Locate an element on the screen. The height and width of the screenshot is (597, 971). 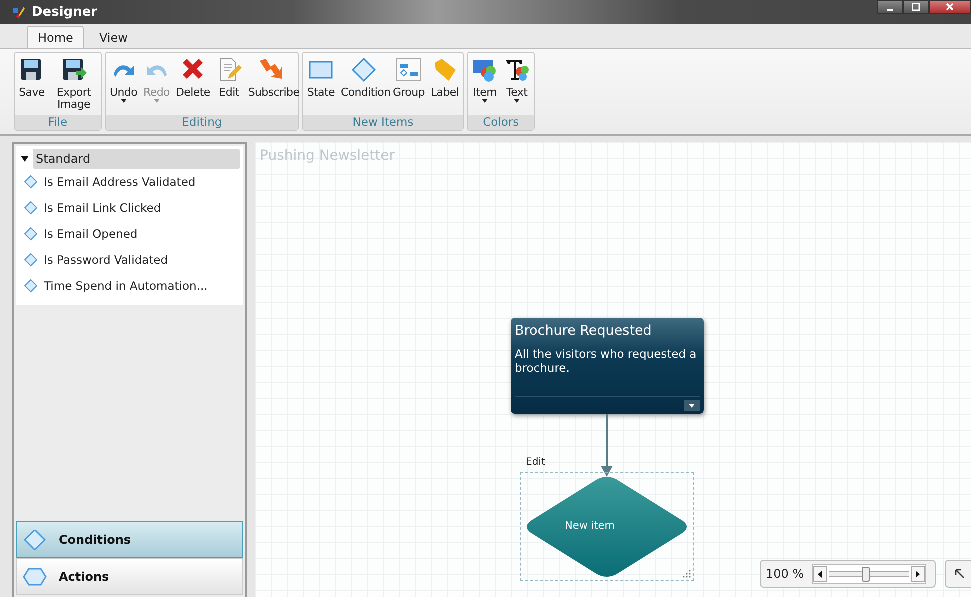
diagonal-arrow-icon is located at coordinates (960, 574).